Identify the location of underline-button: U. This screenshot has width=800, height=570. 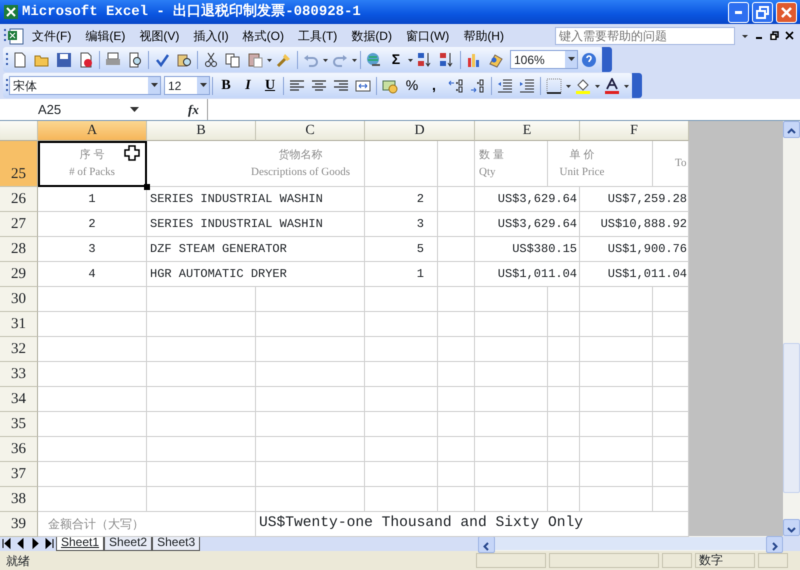
(270, 85).